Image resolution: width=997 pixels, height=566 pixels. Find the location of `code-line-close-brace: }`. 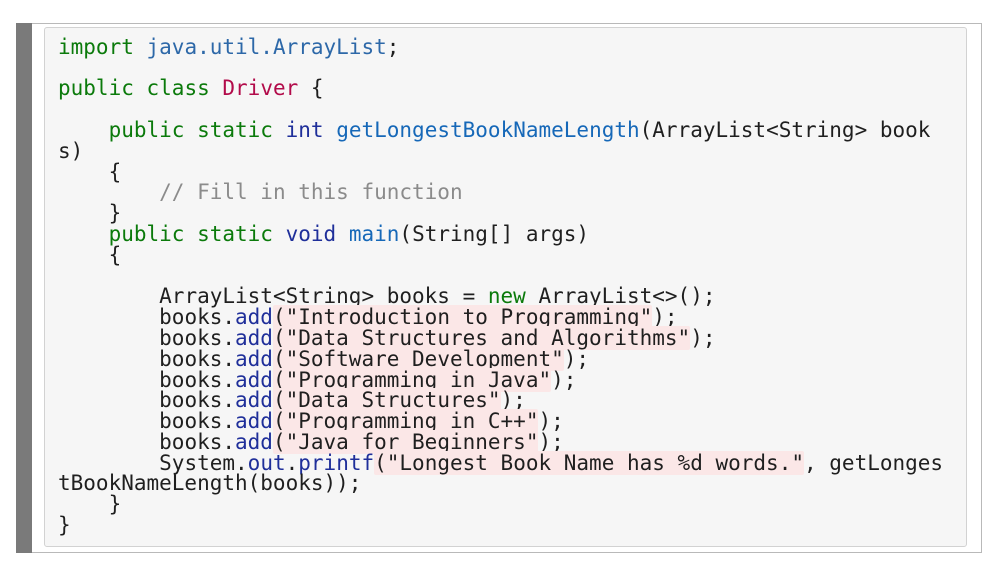

code-line-close-brace: } is located at coordinates (90, 213).